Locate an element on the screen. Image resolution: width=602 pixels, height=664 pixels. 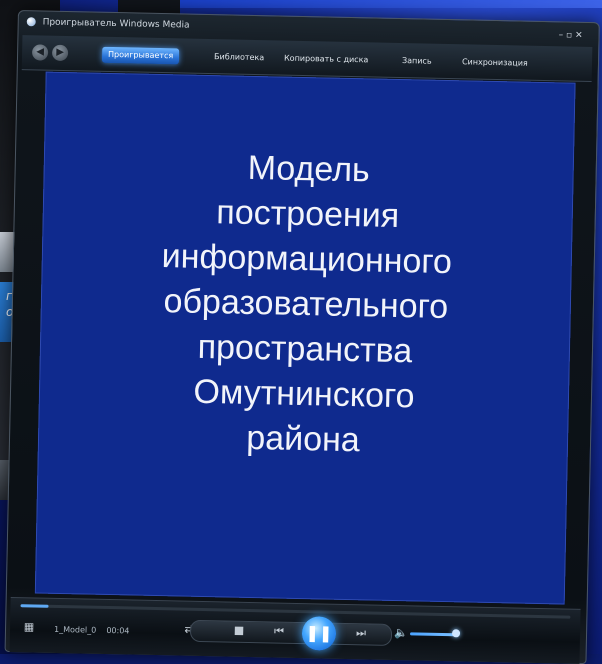
elapsed-time: 00:04 is located at coordinates (118, 630).